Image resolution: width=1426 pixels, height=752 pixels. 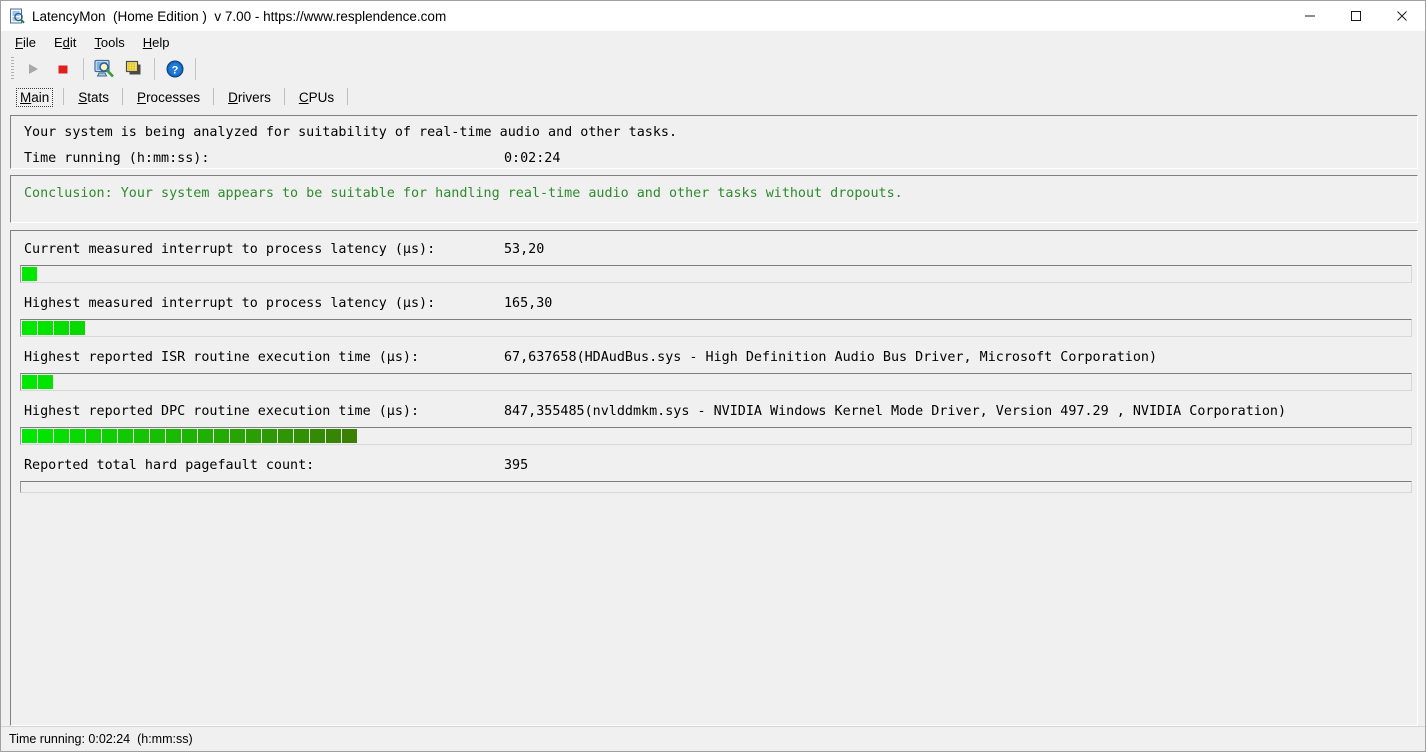 I want to click on menu-help-rest: elp, so click(x=161, y=42).